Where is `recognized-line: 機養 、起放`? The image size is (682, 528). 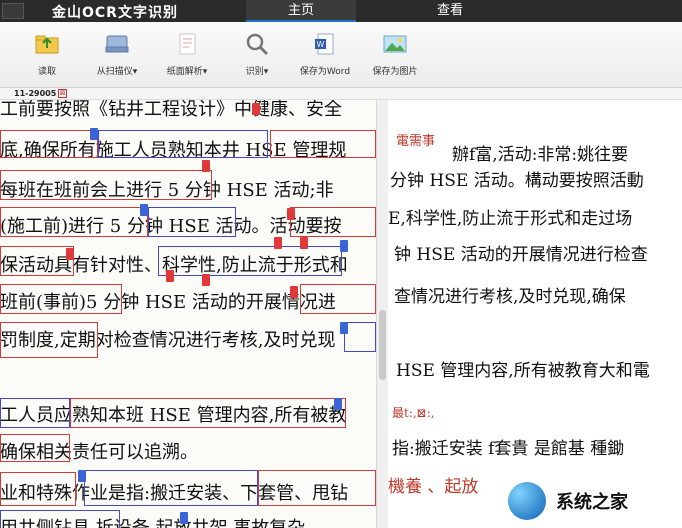 recognized-line: 機養 、起放 is located at coordinates (433, 484).